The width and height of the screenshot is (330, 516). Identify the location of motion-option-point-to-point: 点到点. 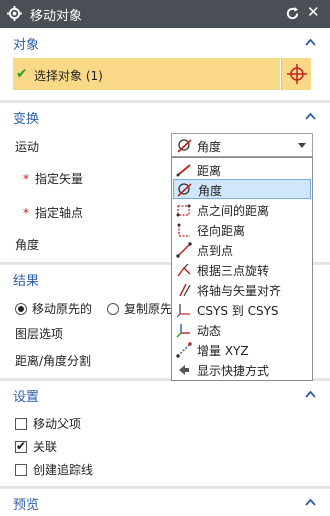
(242, 250).